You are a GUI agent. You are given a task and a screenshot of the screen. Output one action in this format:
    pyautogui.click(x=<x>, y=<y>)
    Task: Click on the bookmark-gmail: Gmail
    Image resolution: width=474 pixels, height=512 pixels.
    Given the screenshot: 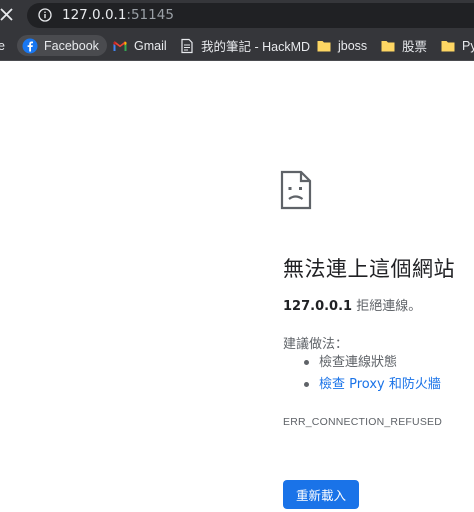 What is the action you would take?
    pyautogui.click(x=139, y=45)
    